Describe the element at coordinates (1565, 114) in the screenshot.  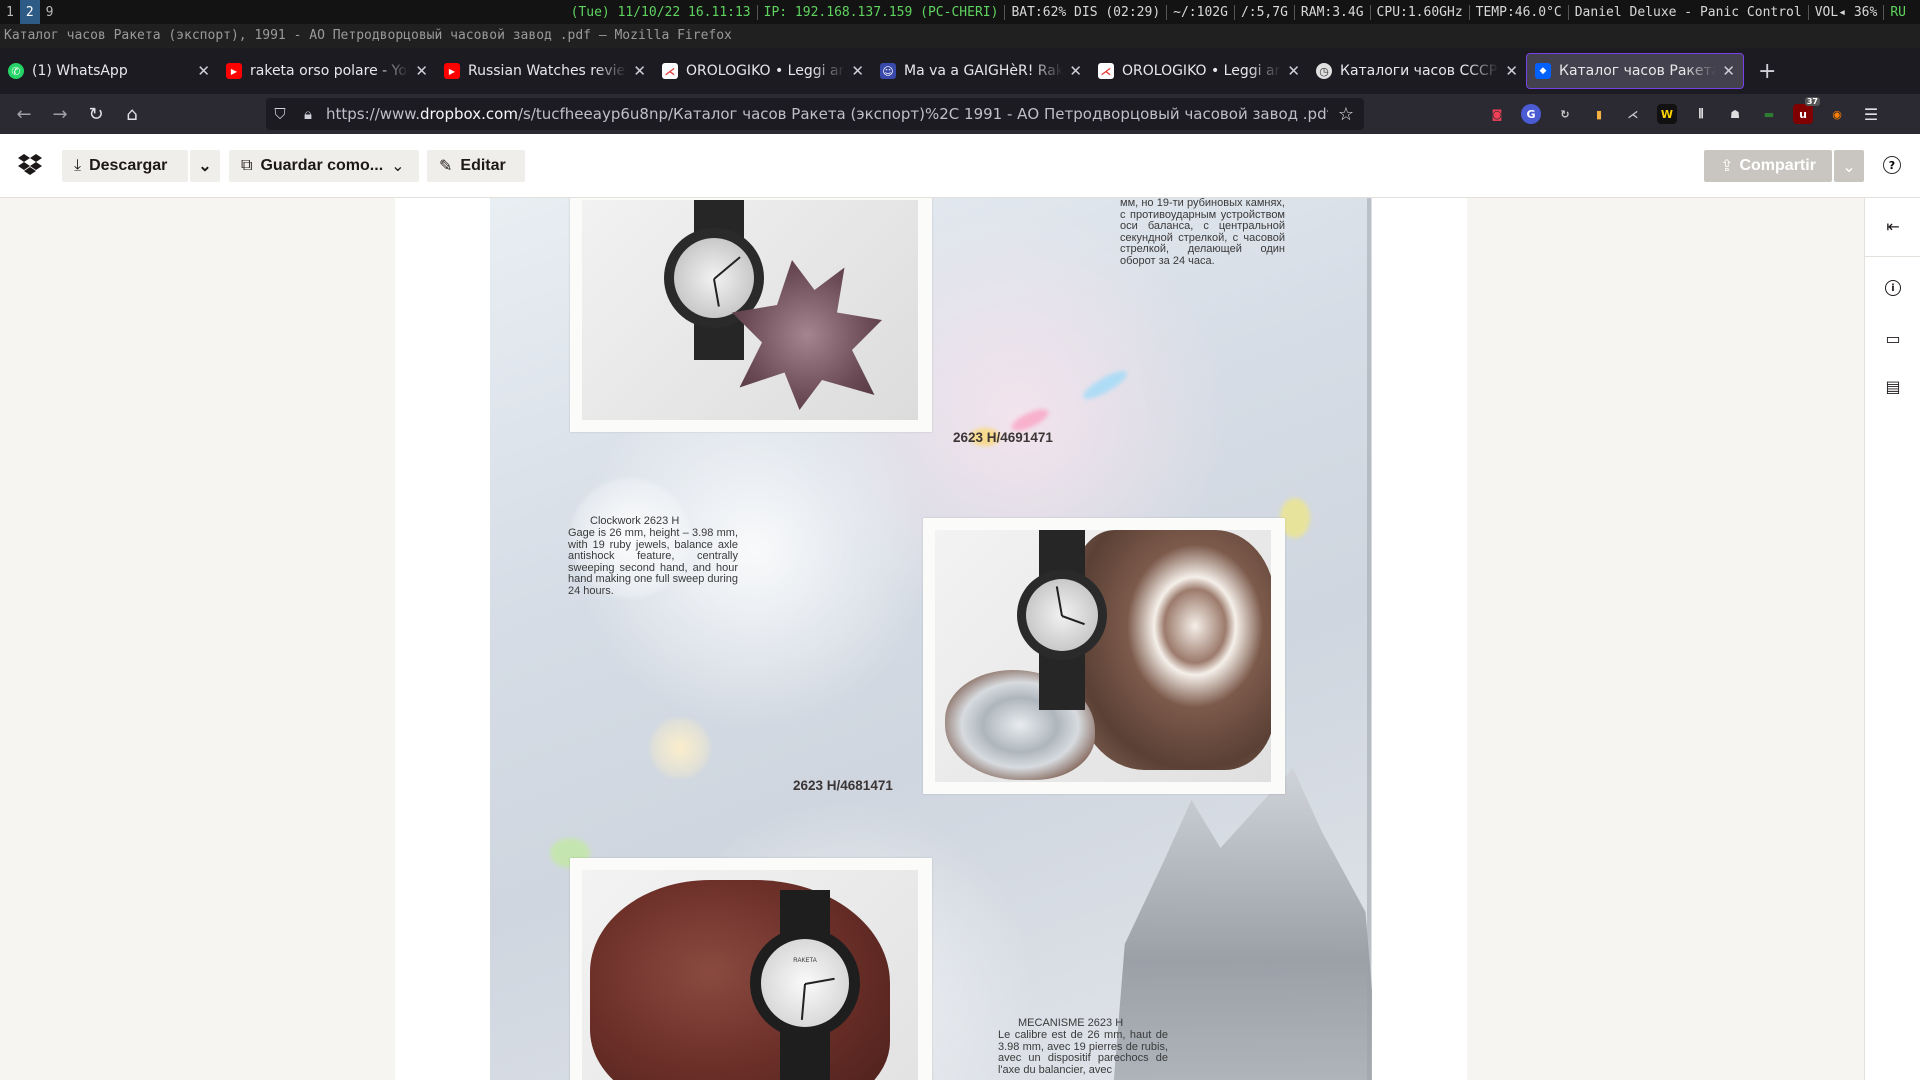
I see `sync-extension-icon: ↻` at that location.